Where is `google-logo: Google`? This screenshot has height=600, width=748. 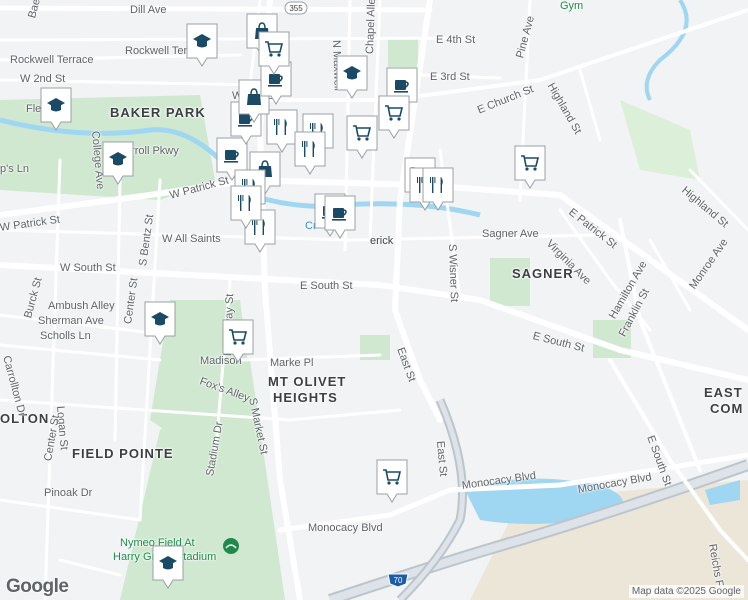 google-logo: Google is located at coordinates (37, 586).